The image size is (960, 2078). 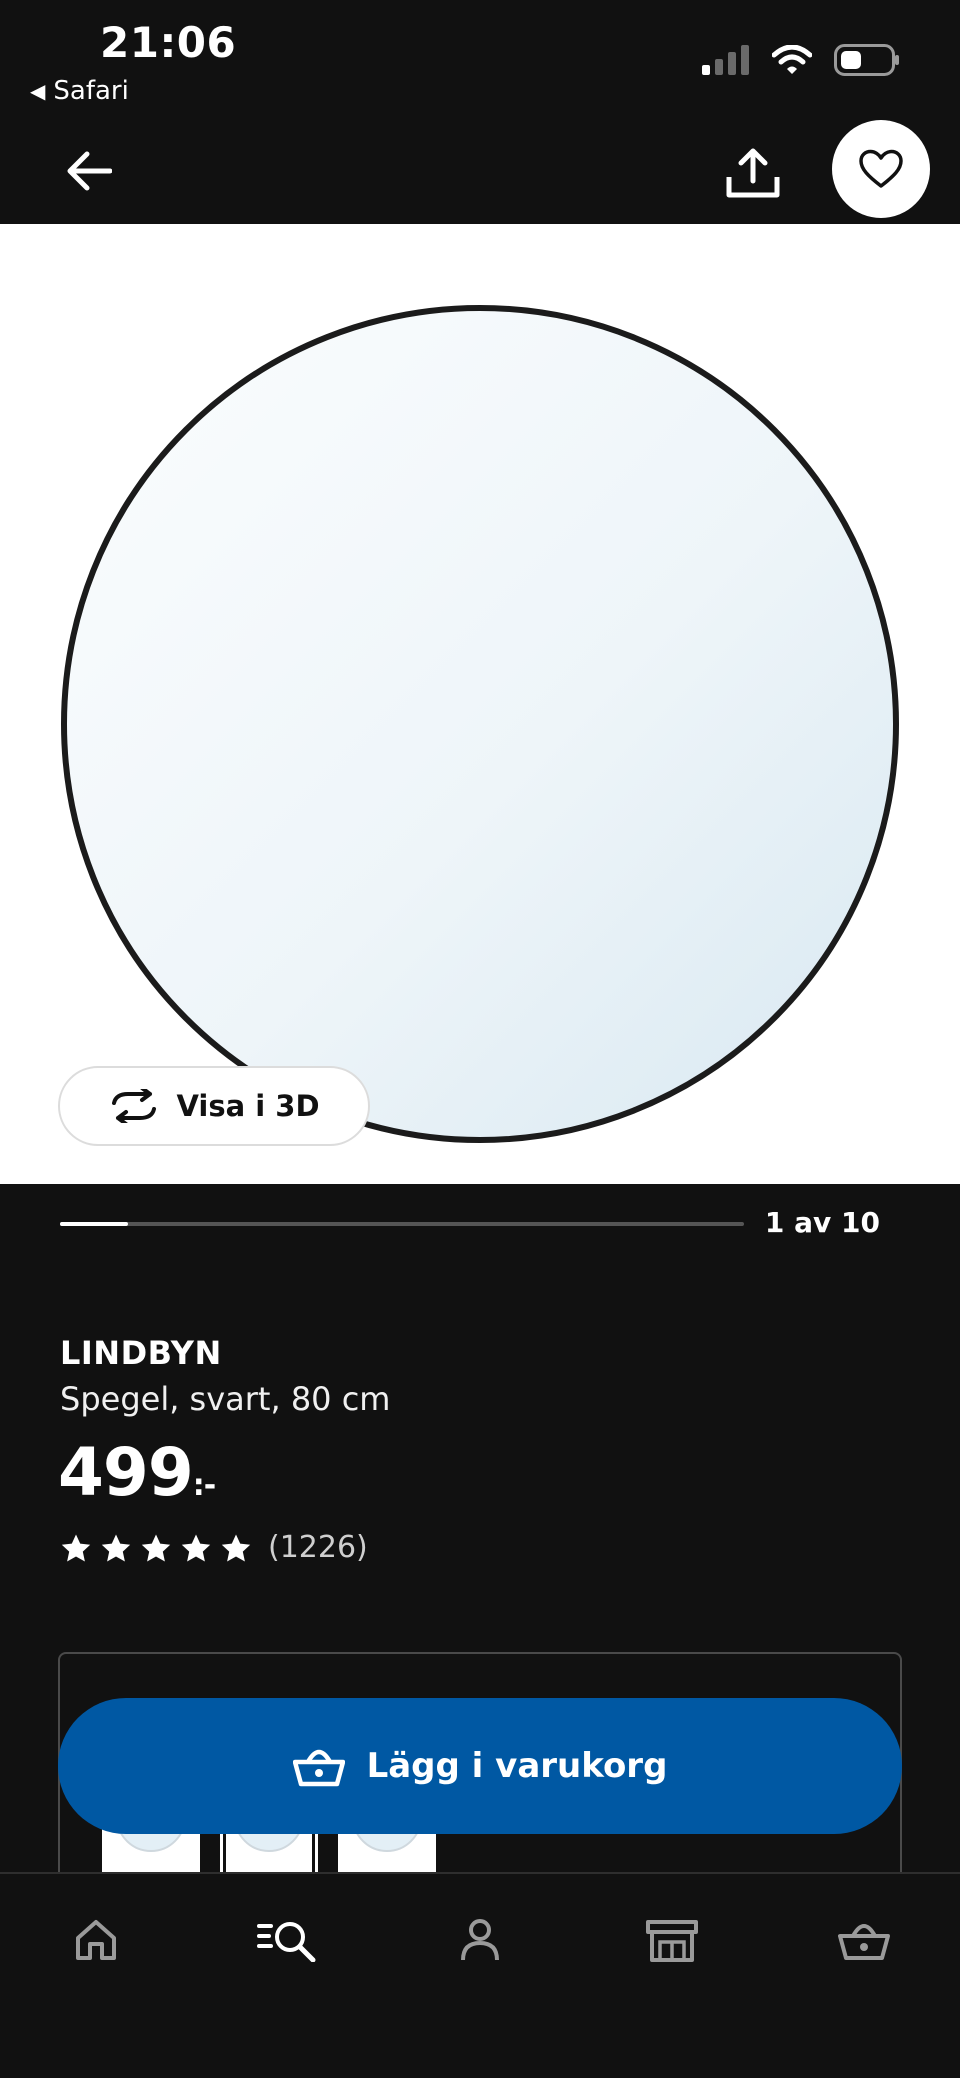 I want to click on product-price: 499:-, so click(x=137, y=1472).